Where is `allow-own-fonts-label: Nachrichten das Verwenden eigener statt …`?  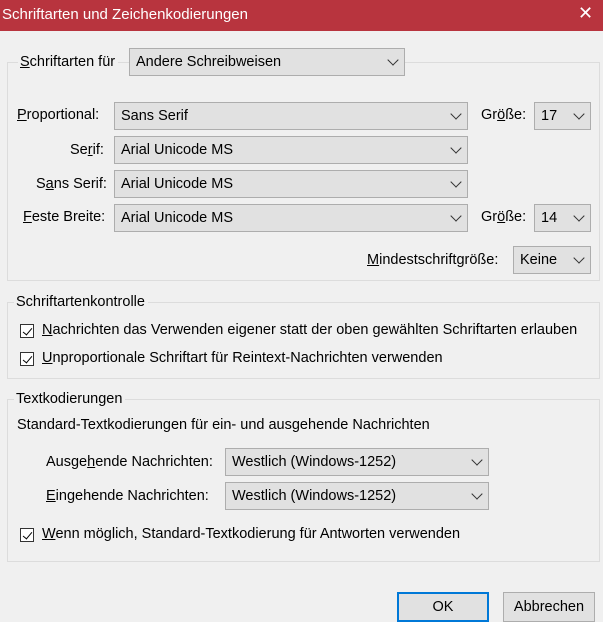
allow-own-fonts-label: Nachrichten das Verwenden eigener statt … is located at coordinates (310, 330).